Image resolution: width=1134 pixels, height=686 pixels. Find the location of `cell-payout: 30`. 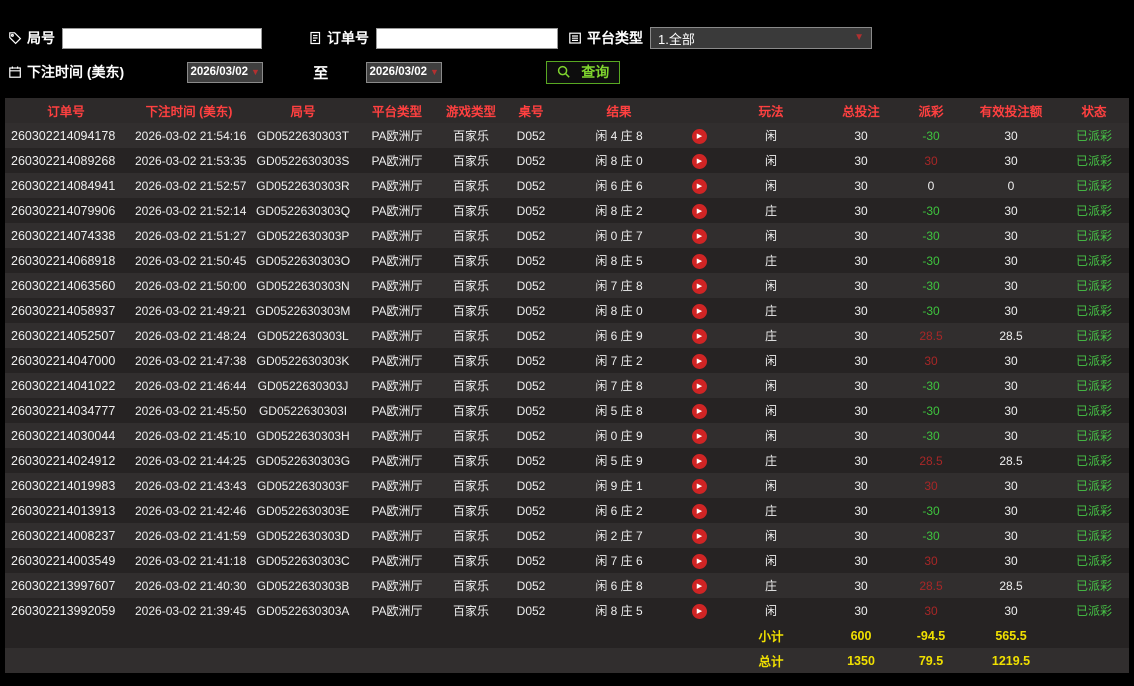

cell-payout: 30 is located at coordinates (931, 610).